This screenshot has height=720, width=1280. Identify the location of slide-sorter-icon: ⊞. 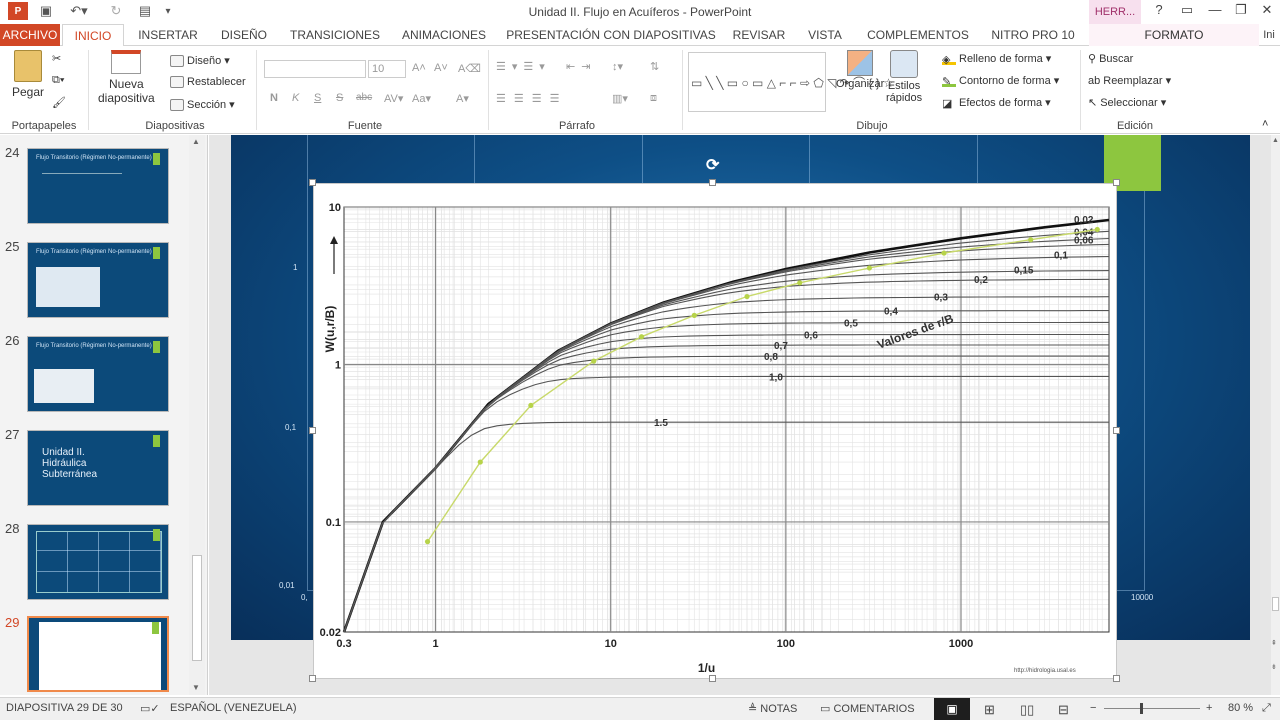
(989, 710).